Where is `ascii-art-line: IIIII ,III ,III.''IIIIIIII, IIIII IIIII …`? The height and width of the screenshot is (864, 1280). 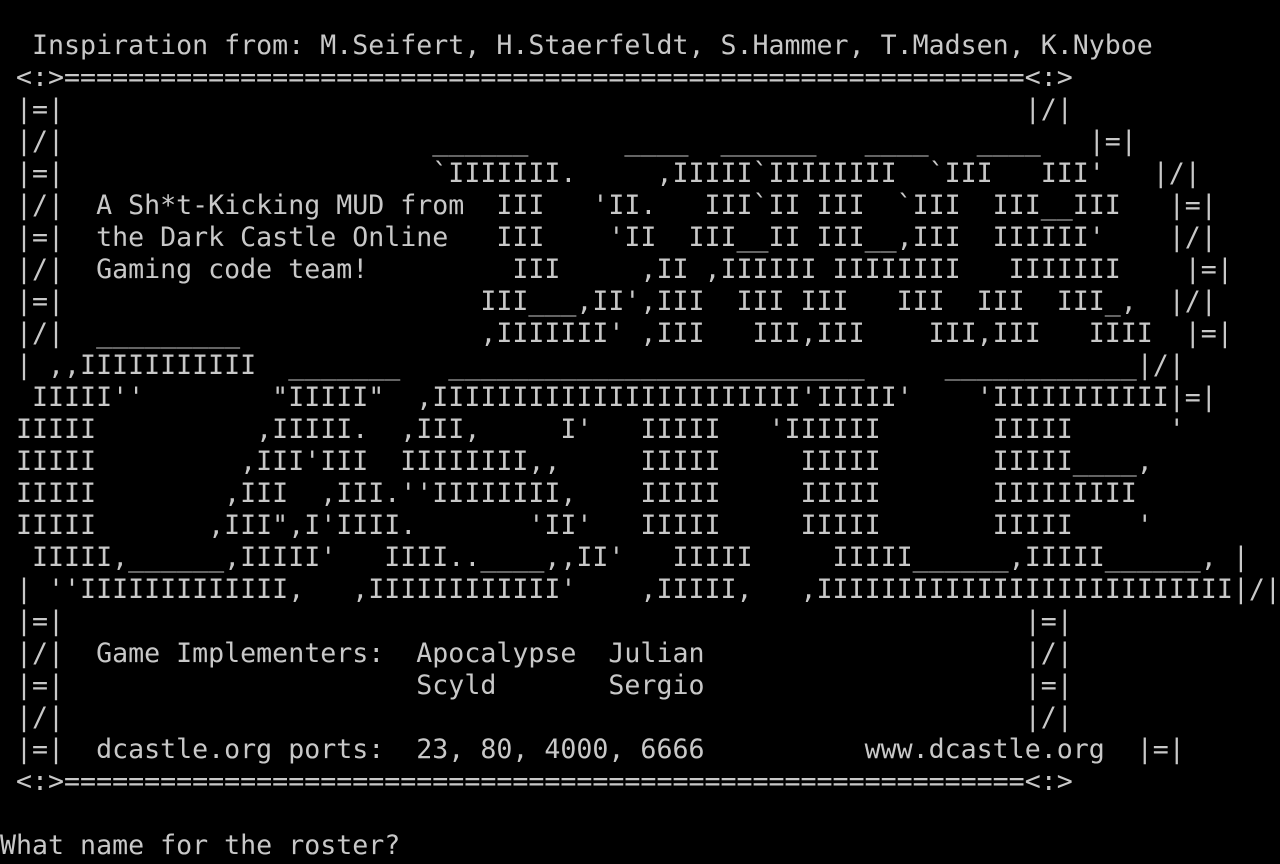 ascii-art-line: IIIII ,III ,III.''IIIIIIII, IIIII IIIII … is located at coordinates (568, 493).